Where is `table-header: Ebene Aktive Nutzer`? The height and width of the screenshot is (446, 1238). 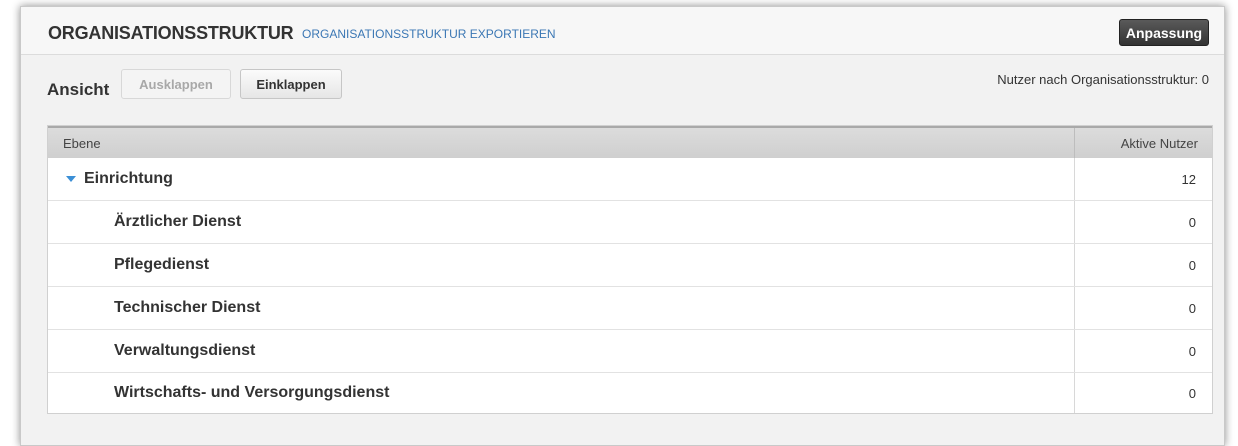
table-header: Ebene Aktive Nutzer is located at coordinates (630, 142).